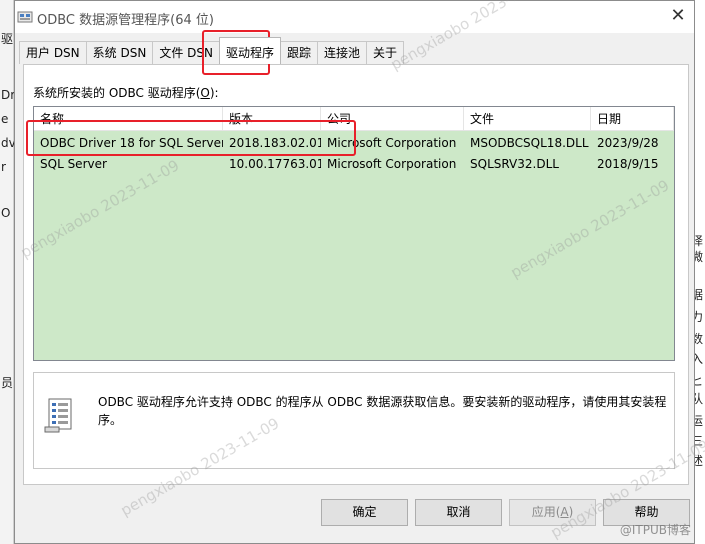 Image resolution: width=705 pixels, height=544 pixels. I want to click on source-credit: @ITPUB博客, so click(655, 530).